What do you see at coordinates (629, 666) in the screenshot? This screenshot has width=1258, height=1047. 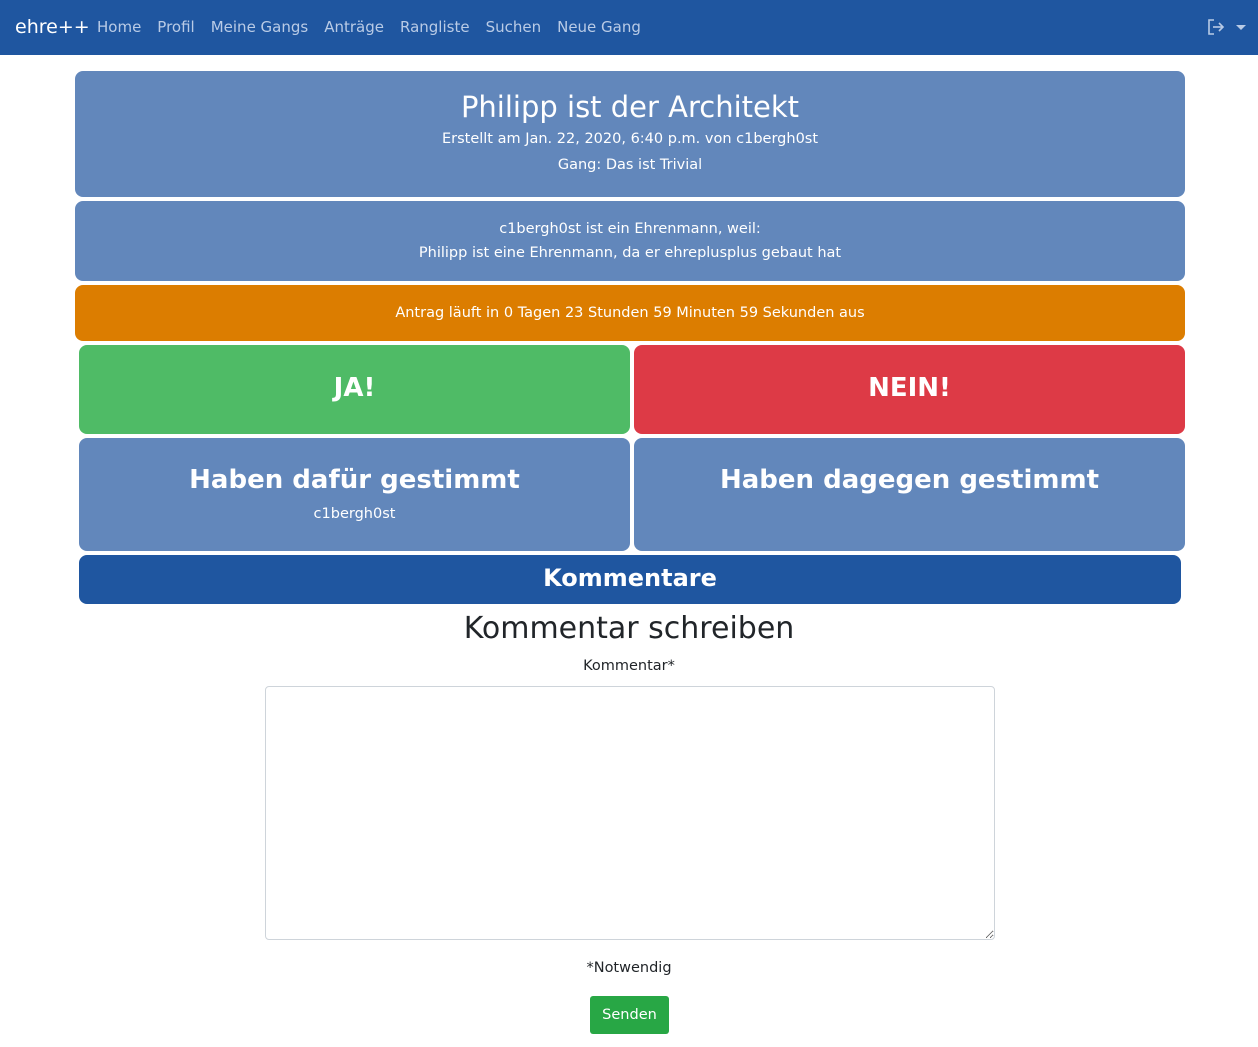 I see `comment-field-label: Kommentar*` at bounding box center [629, 666].